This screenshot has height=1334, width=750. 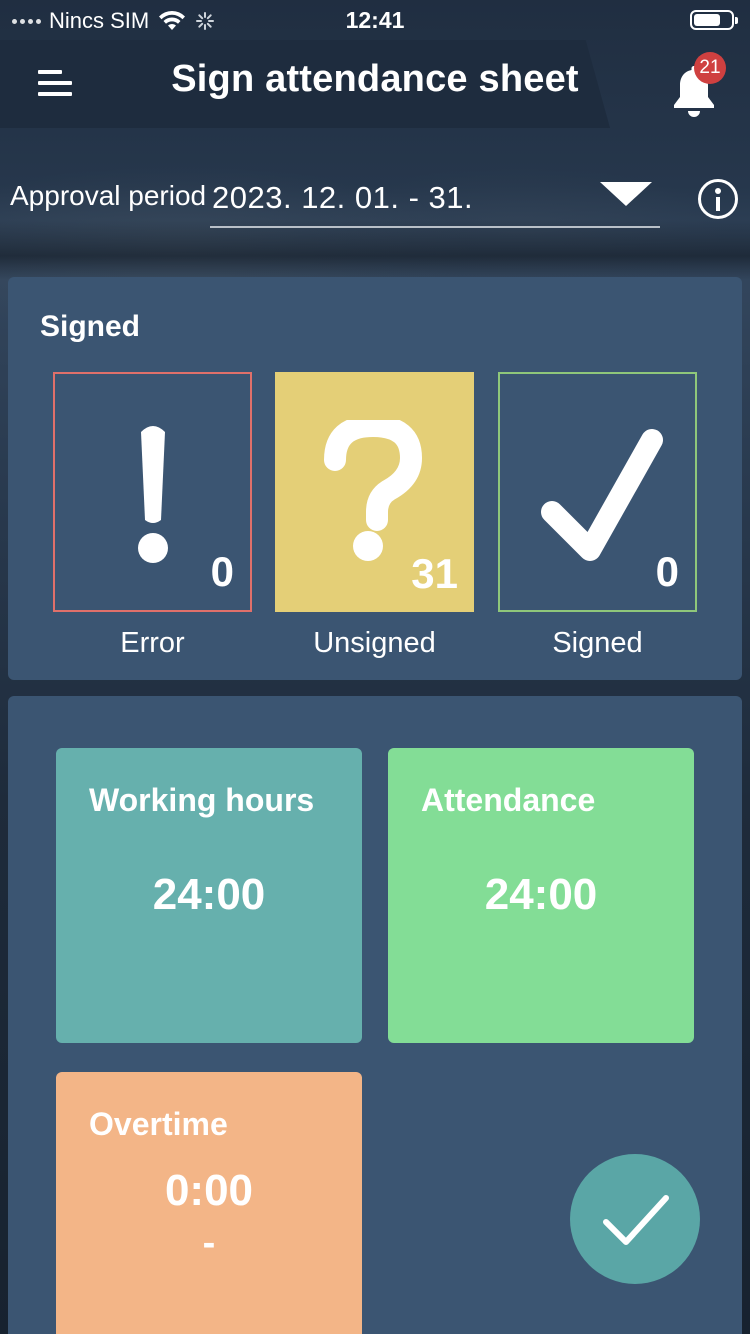 I want to click on clock: 12:41, so click(x=375, y=20).